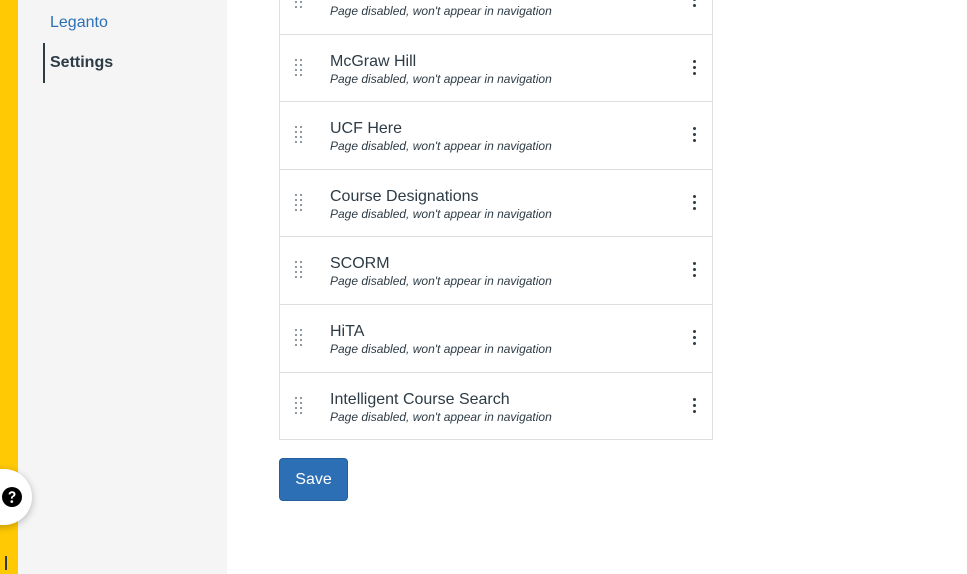  I want to click on save-button: Save, so click(313, 479).